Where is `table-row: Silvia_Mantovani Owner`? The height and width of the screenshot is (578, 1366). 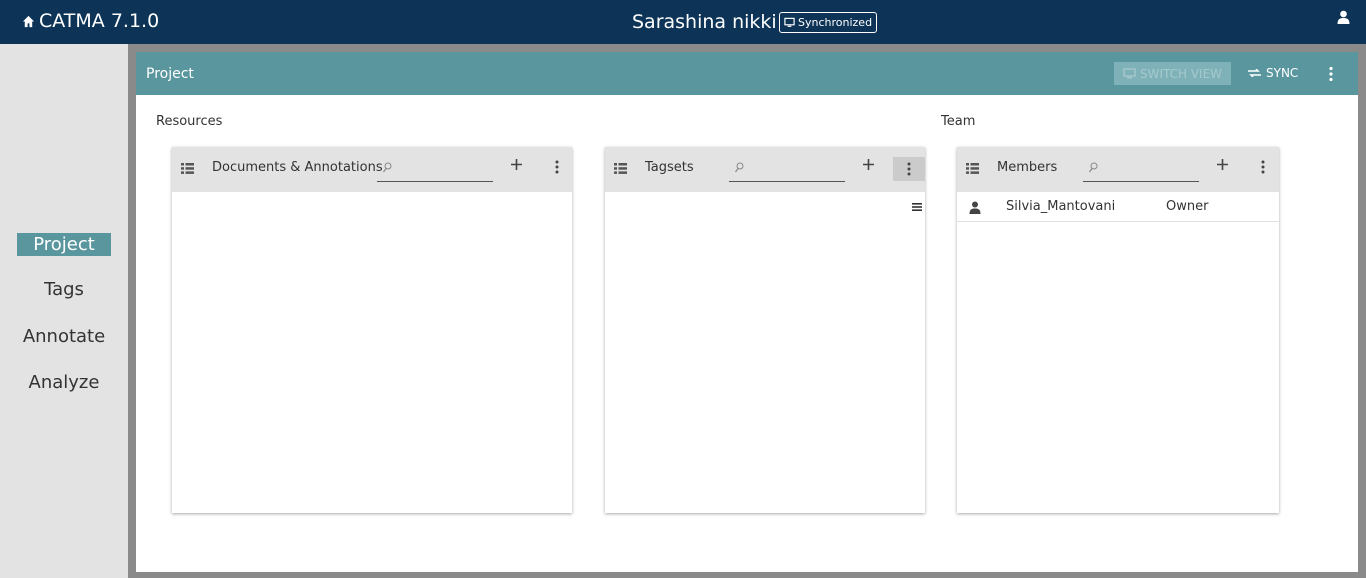
table-row: Silvia_Mantovani Owner is located at coordinates (1118, 208).